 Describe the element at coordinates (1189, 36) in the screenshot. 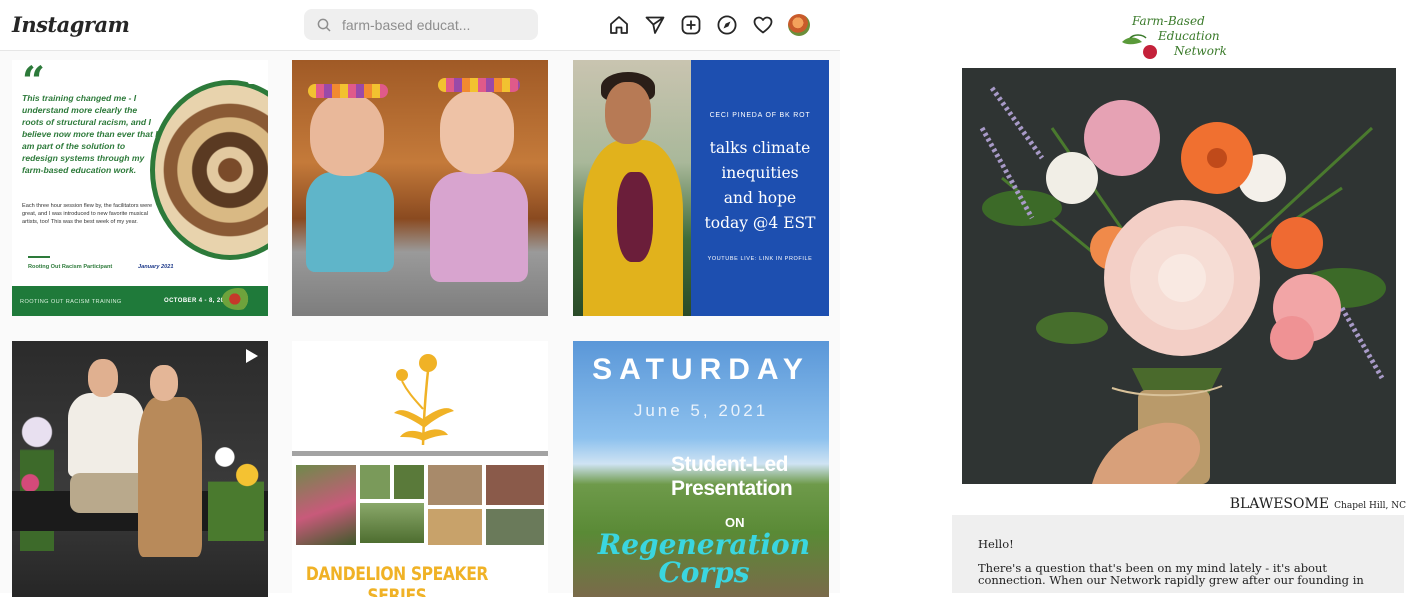

I see `logo-line: Education` at that location.